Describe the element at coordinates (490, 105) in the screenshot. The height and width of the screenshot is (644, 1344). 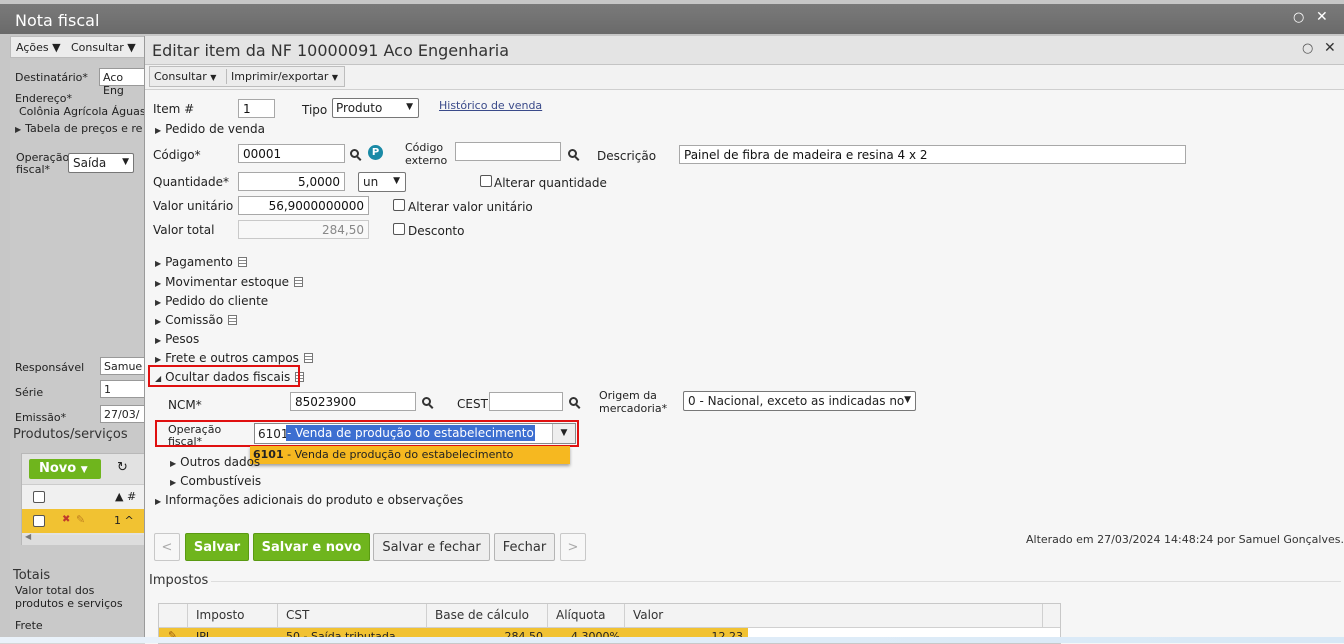
I see `historico-venda-link: Histórico de venda` at that location.